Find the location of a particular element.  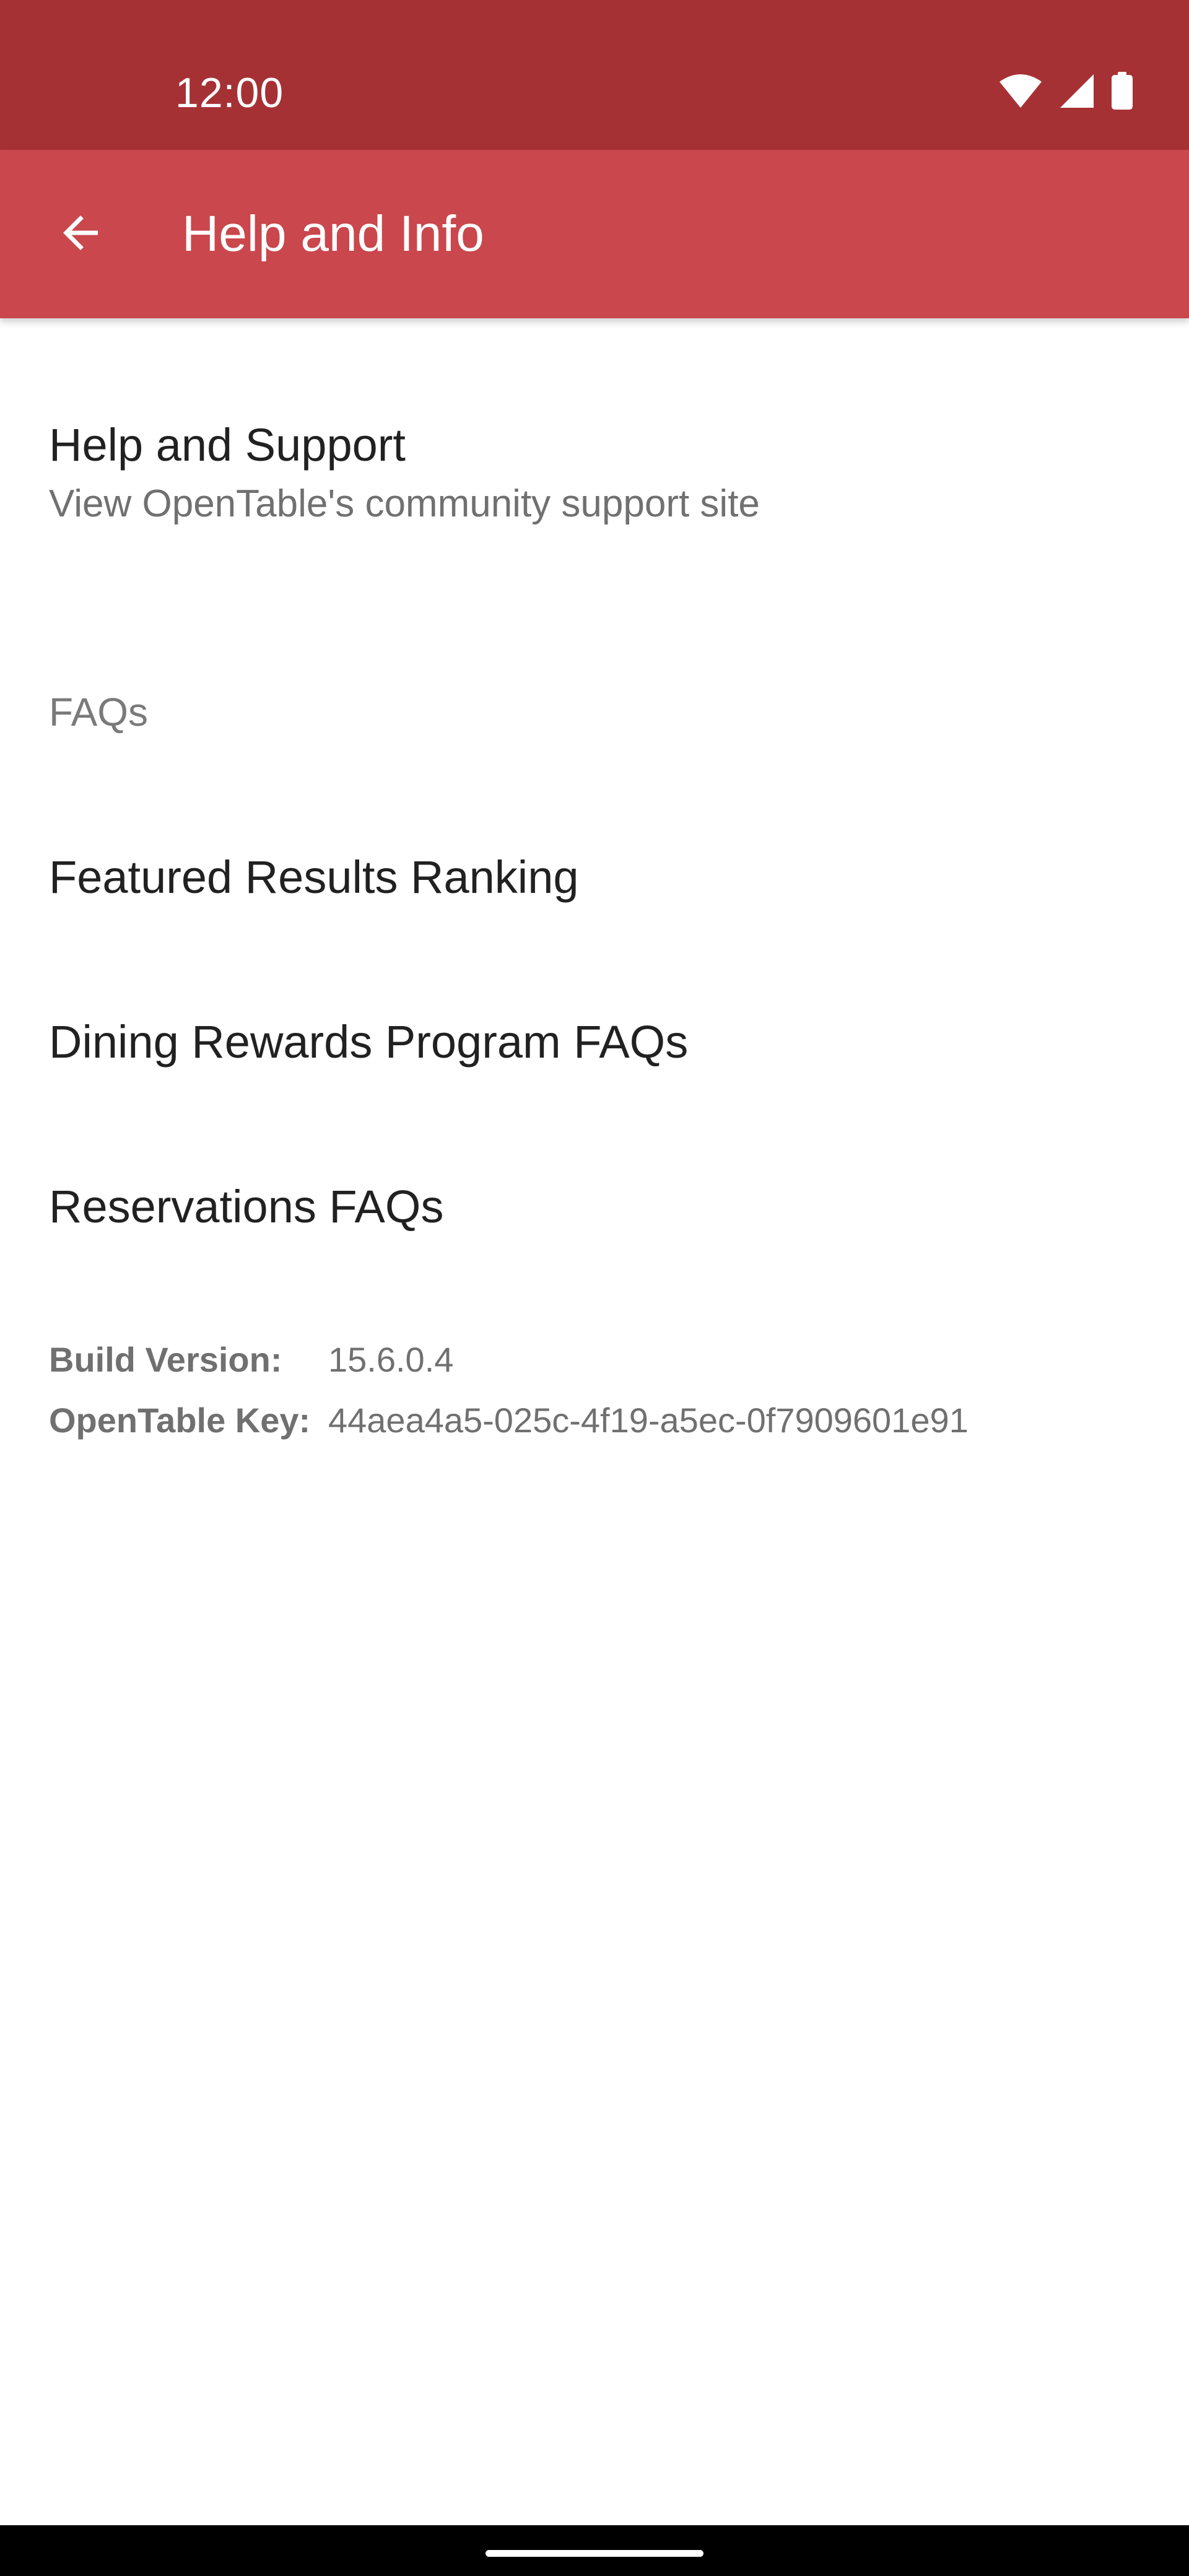

wifi-icon is located at coordinates (1020, 91).